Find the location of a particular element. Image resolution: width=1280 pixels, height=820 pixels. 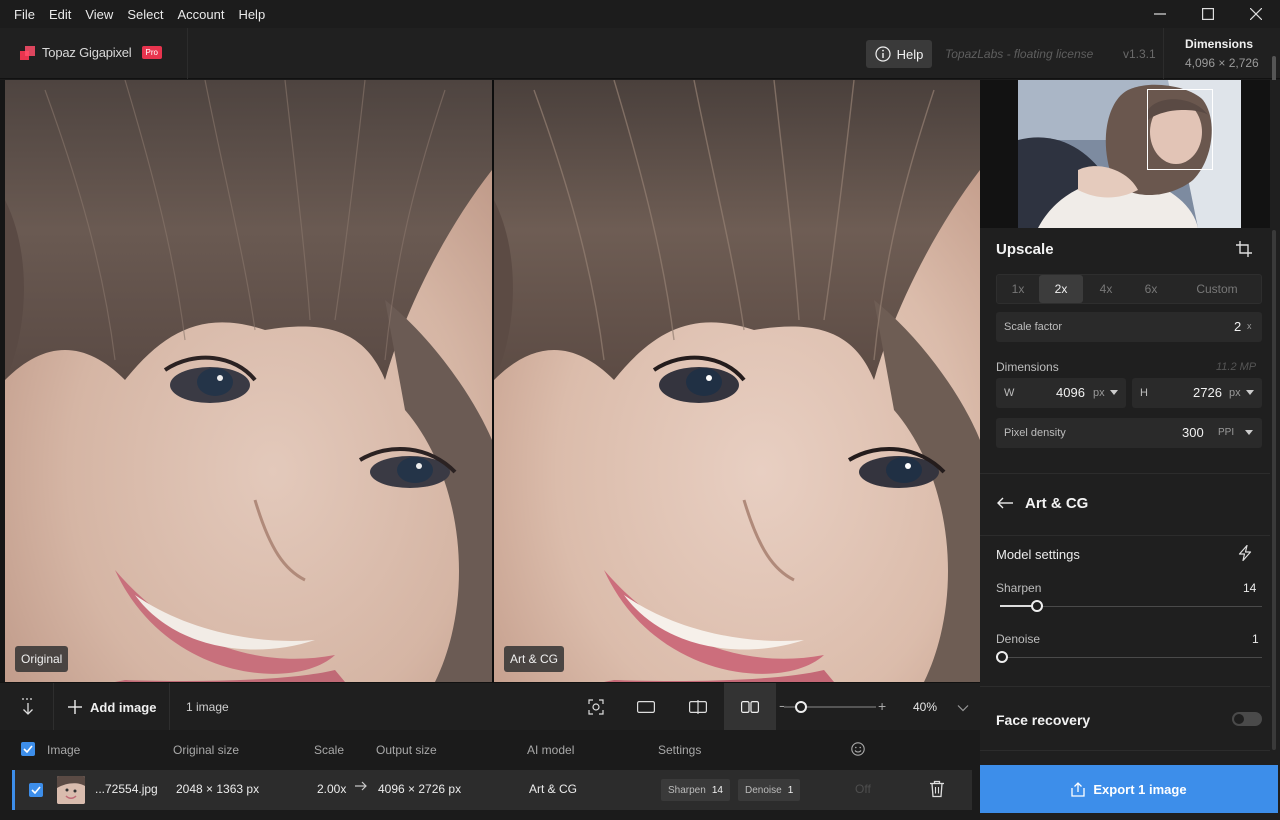

navigator is located at coordinates (1125, 154).